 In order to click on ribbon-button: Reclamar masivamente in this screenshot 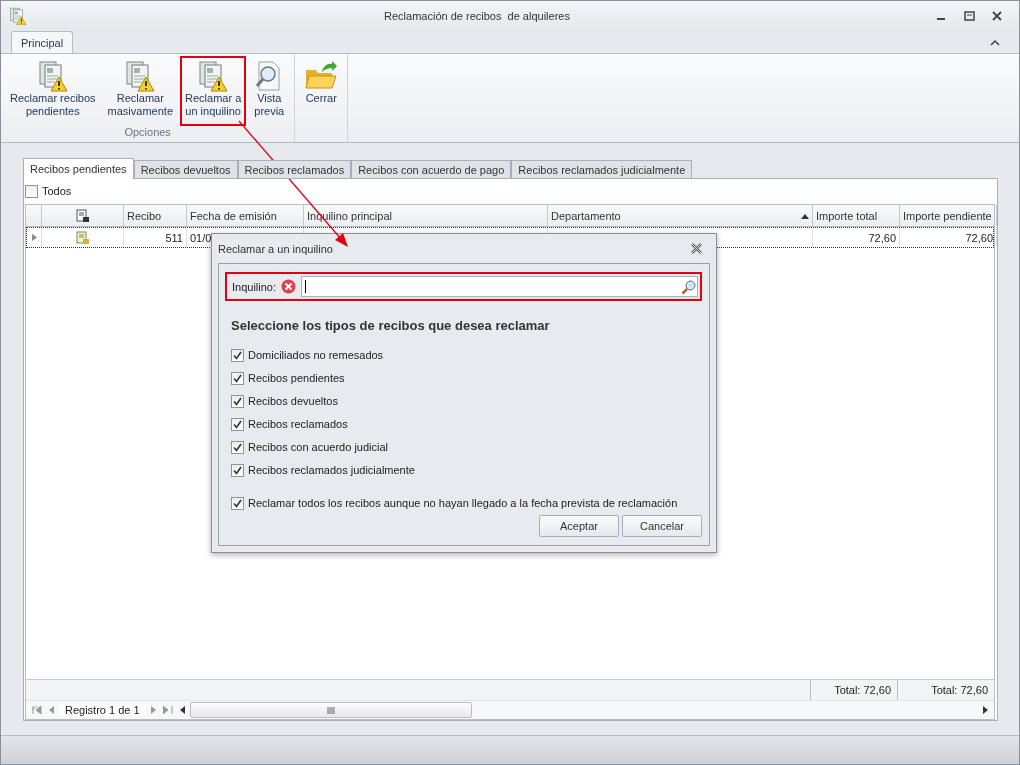, I will do `click(140, 91)`.